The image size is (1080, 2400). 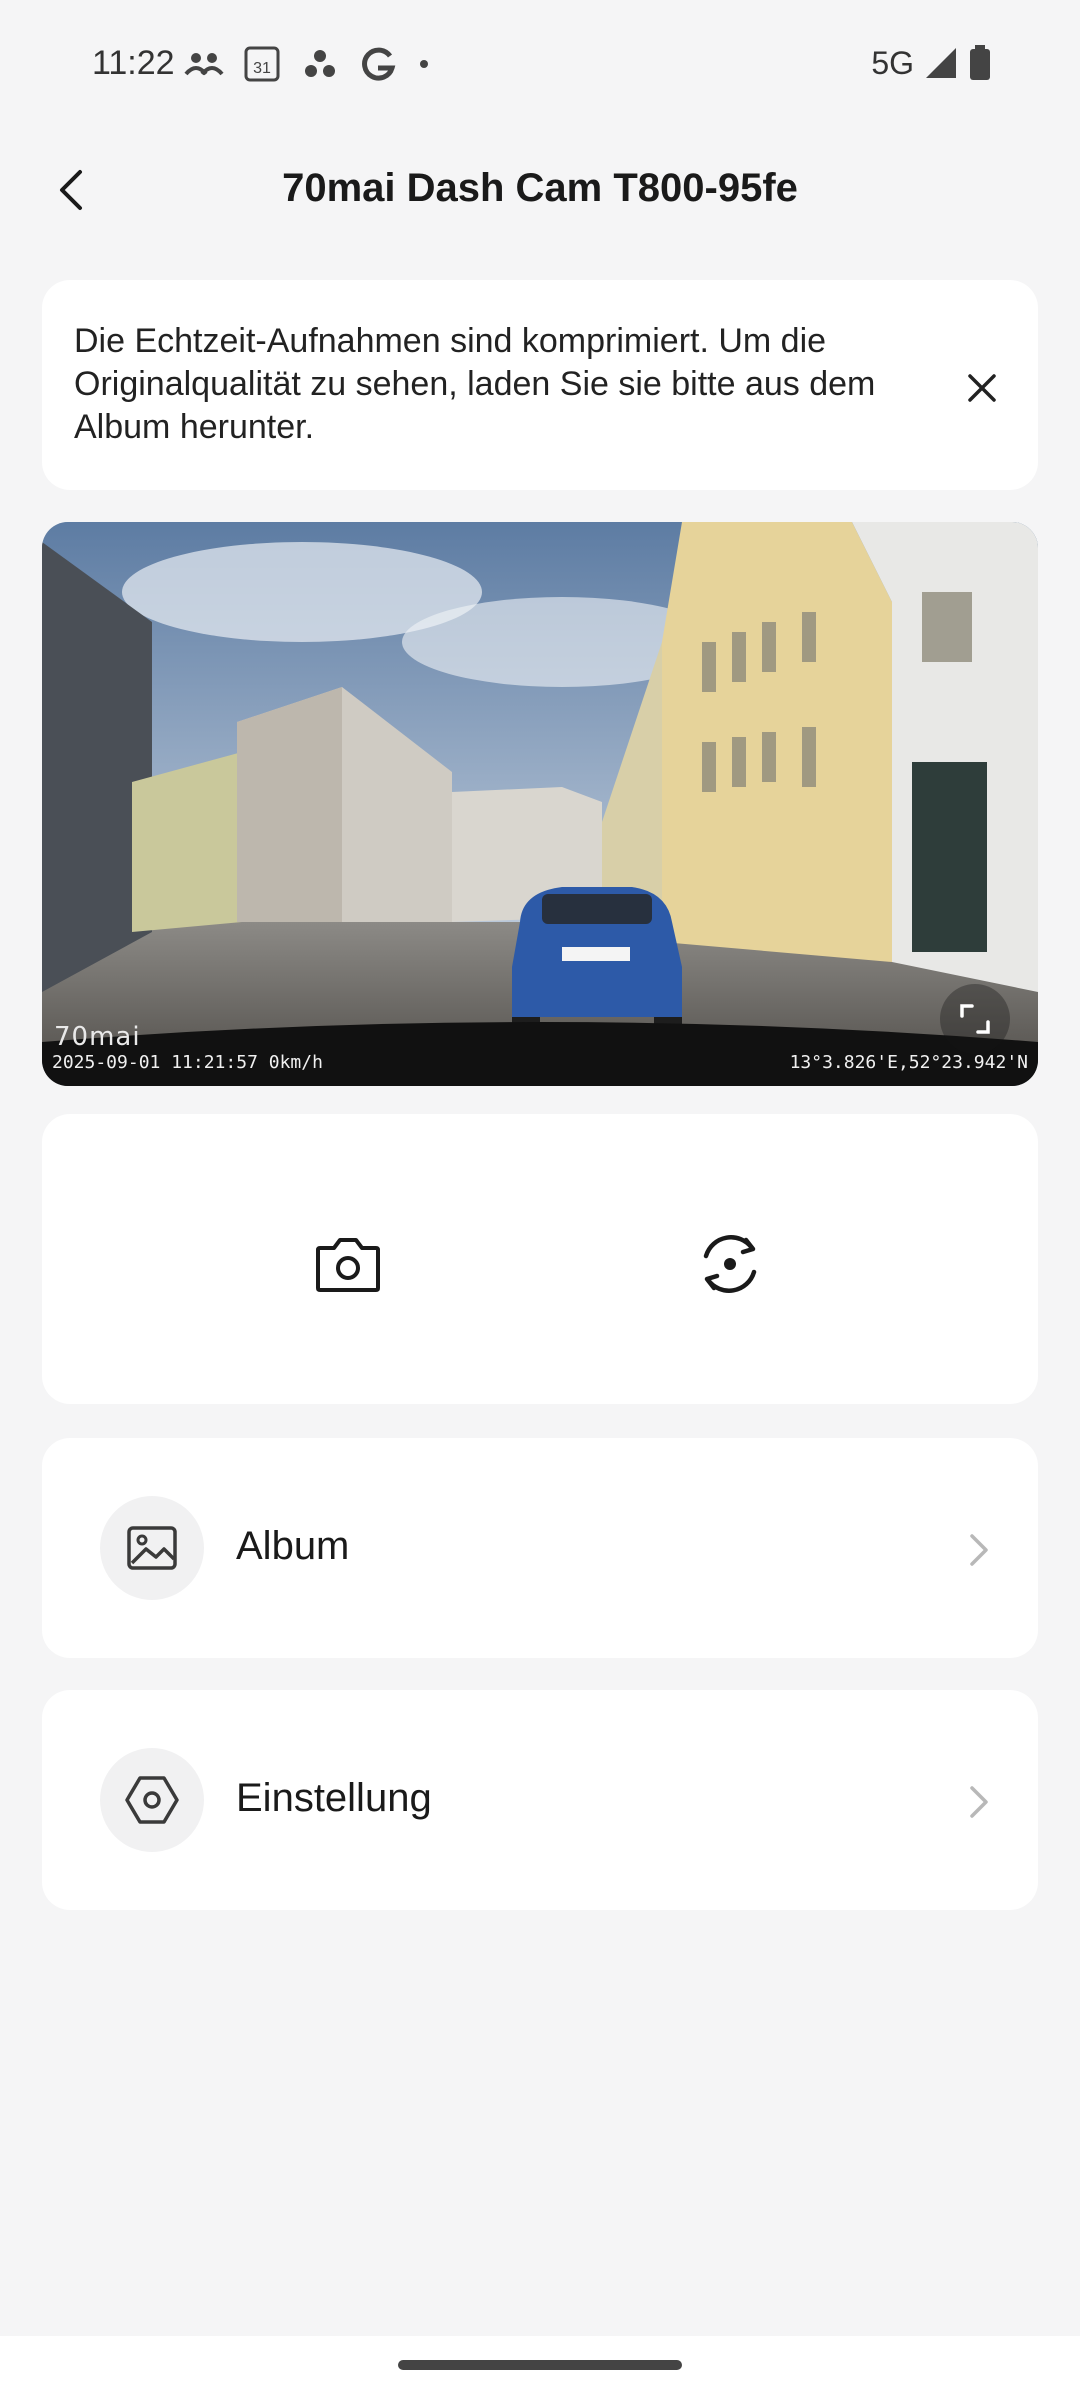 What do you see at coordinates (97, 1037) in the screenshot?
I see `watermark-logo: 70mai` at bounding box center [97, 1037].